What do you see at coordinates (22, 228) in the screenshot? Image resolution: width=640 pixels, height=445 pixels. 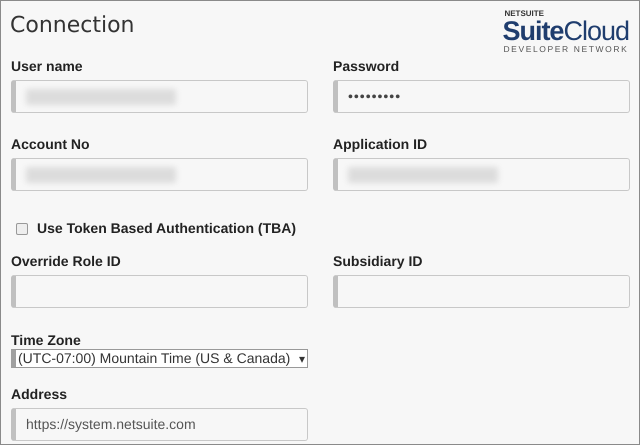 I see `checkbox` at bounding box center [22, 228].